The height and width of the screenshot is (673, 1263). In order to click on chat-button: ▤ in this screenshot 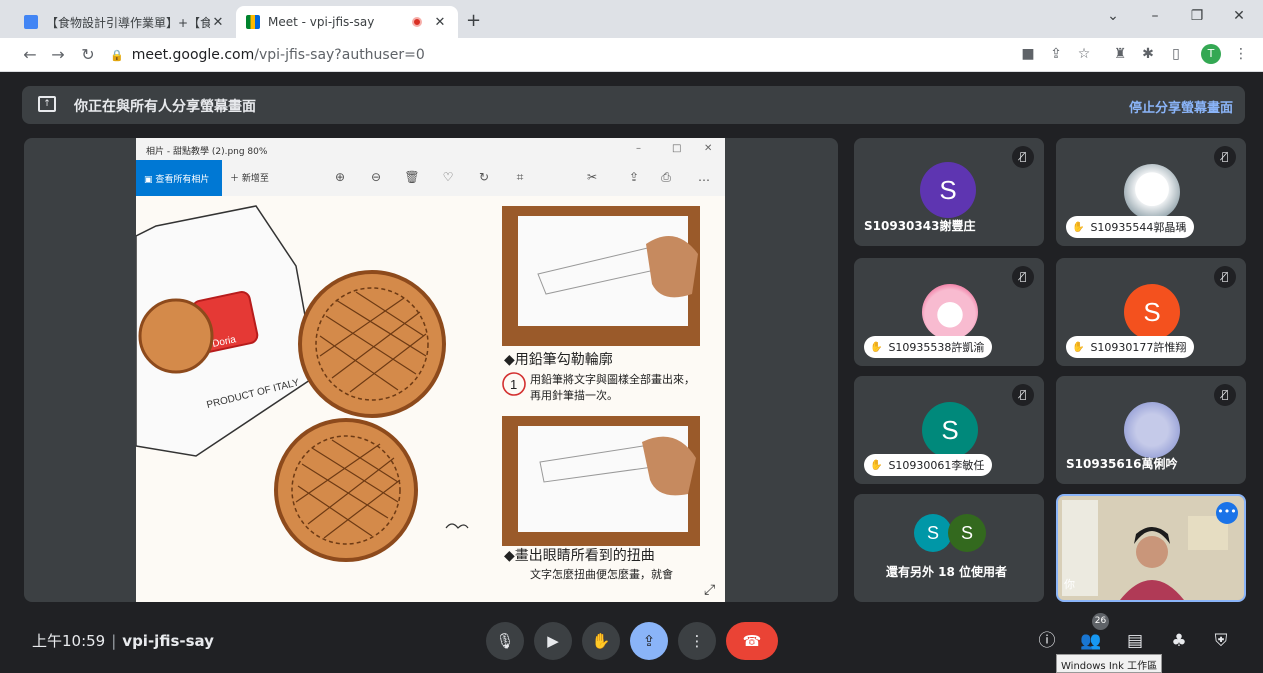, I will do `click(1135, 641)`.